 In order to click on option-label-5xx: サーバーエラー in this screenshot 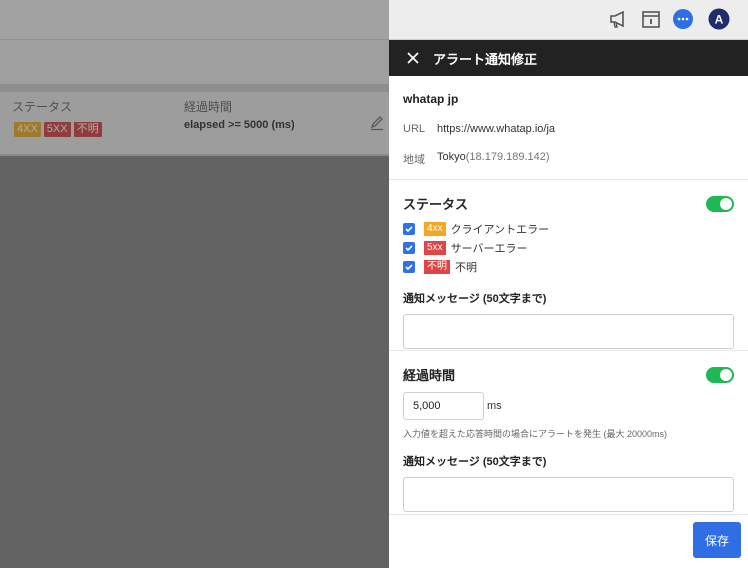, I will do `click(489, 248)`.